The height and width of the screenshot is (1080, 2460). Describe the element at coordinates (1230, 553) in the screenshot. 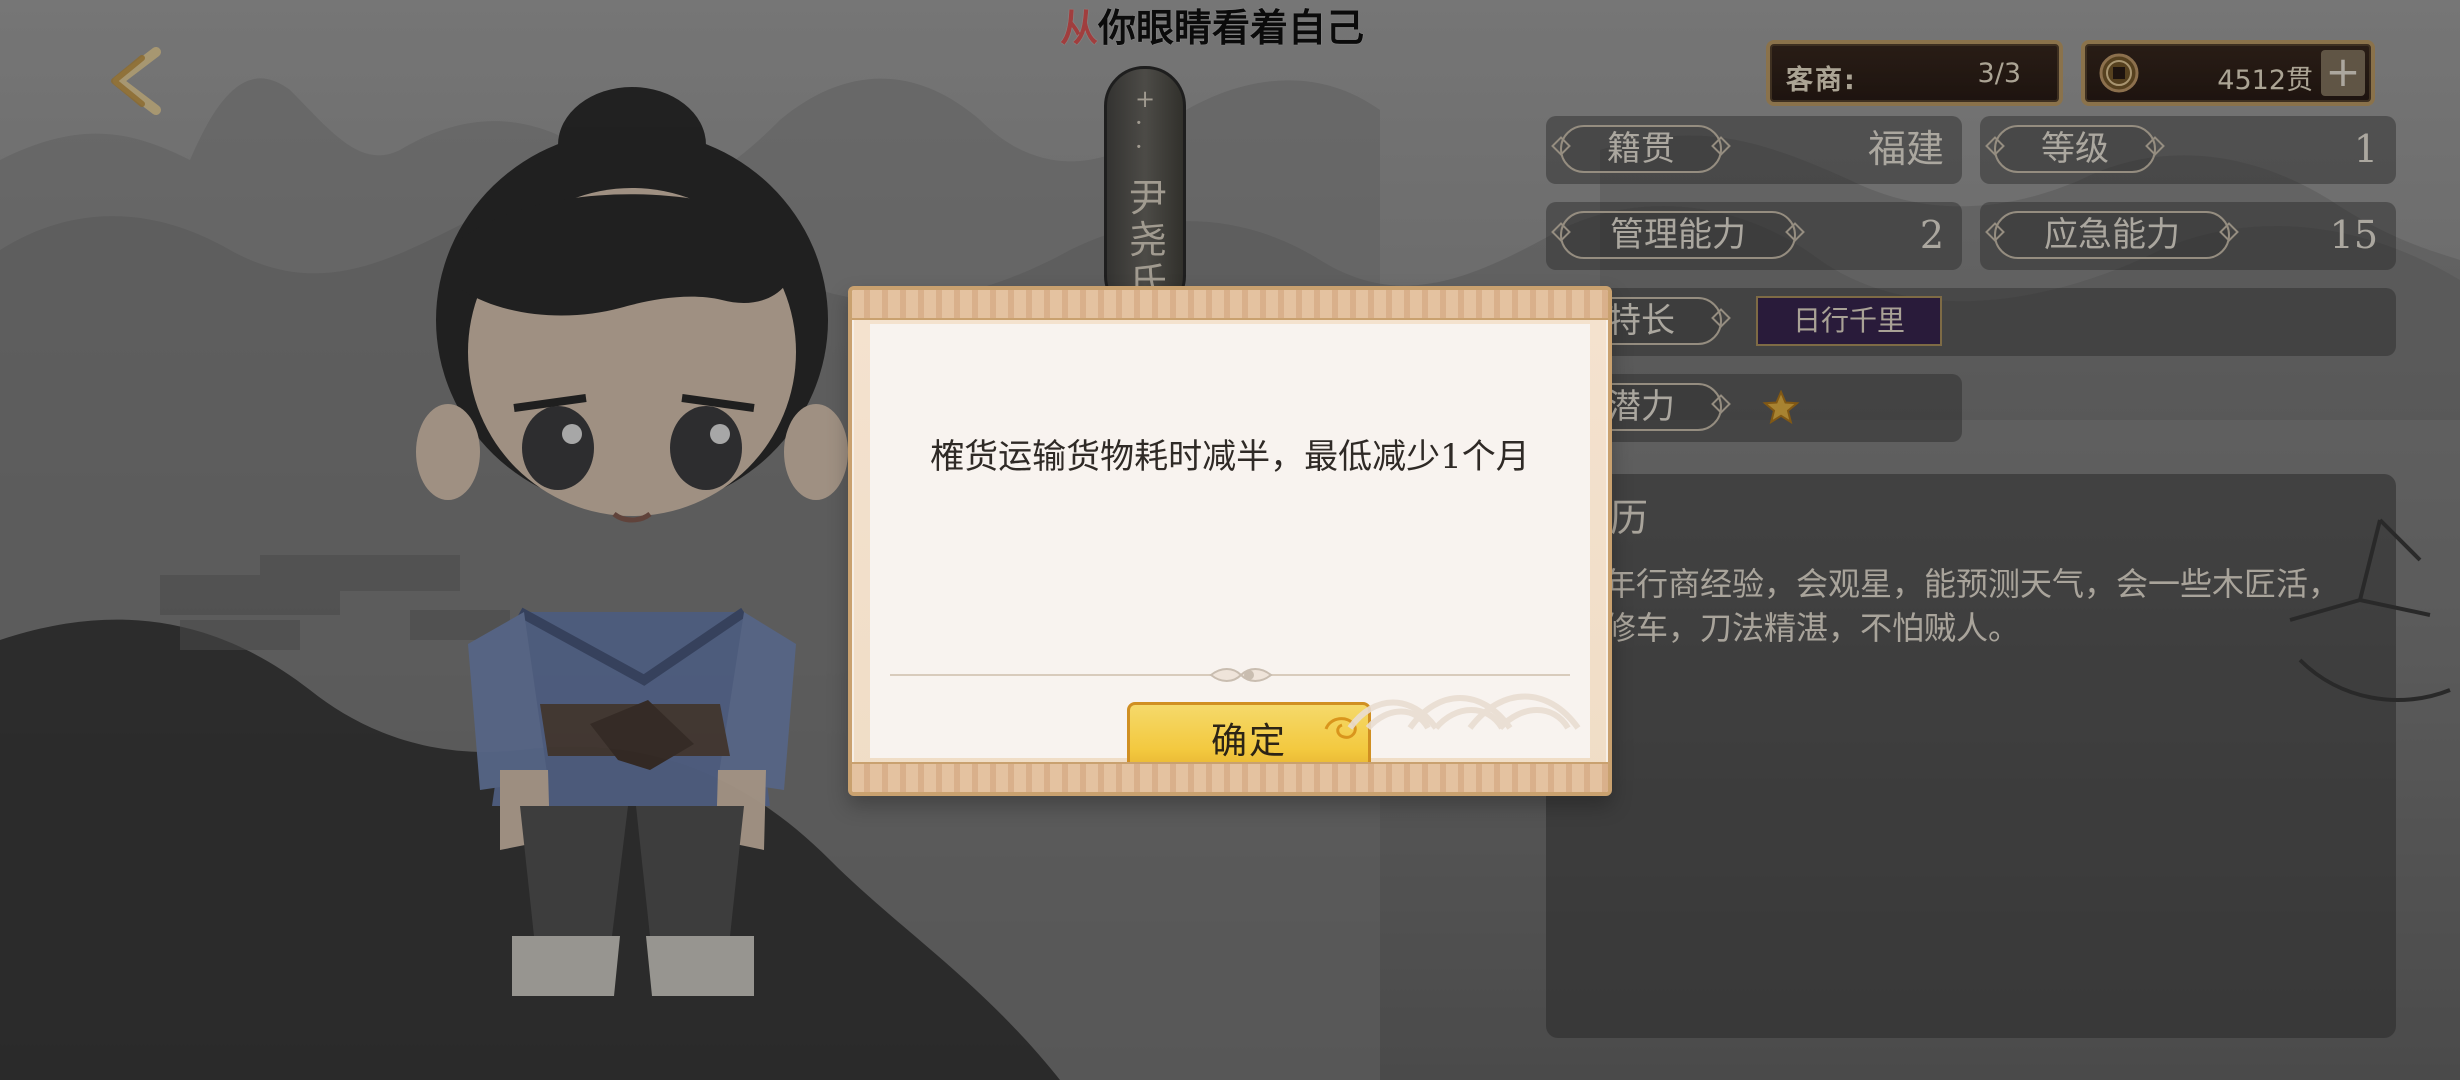

I see `dialog-body: 榷货运输货物耗时减半，最低减少1个月 确定` at that location.